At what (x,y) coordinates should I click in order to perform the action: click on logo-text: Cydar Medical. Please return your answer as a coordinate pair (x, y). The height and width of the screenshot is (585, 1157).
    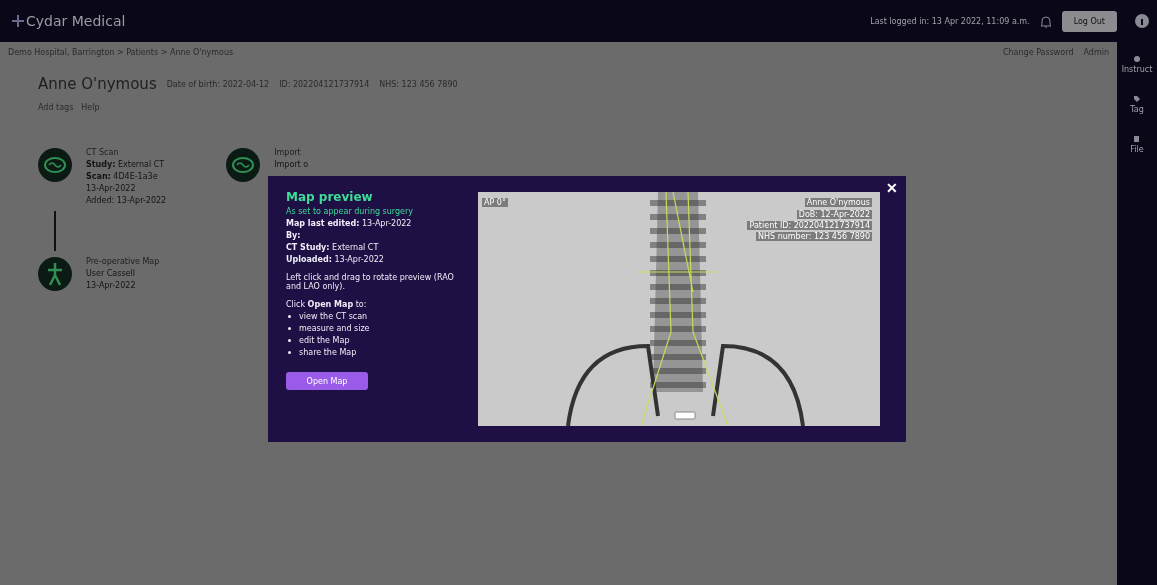
    Looking at the image, I should click on (76, 21).